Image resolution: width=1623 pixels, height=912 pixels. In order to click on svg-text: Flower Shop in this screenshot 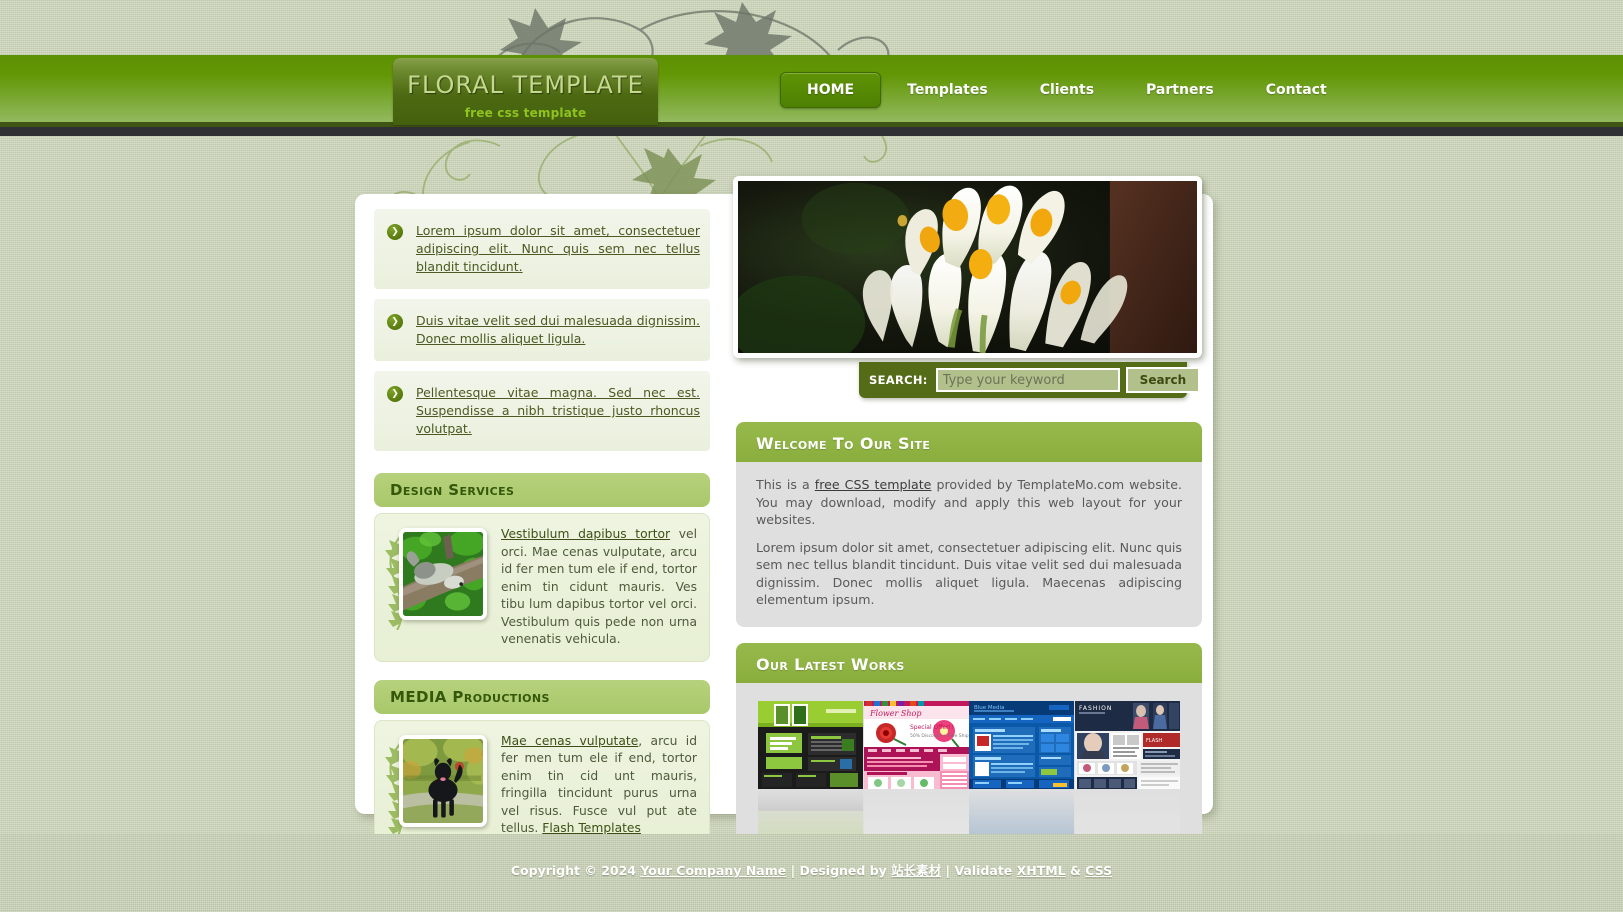, I will do `click(895, 713)`.